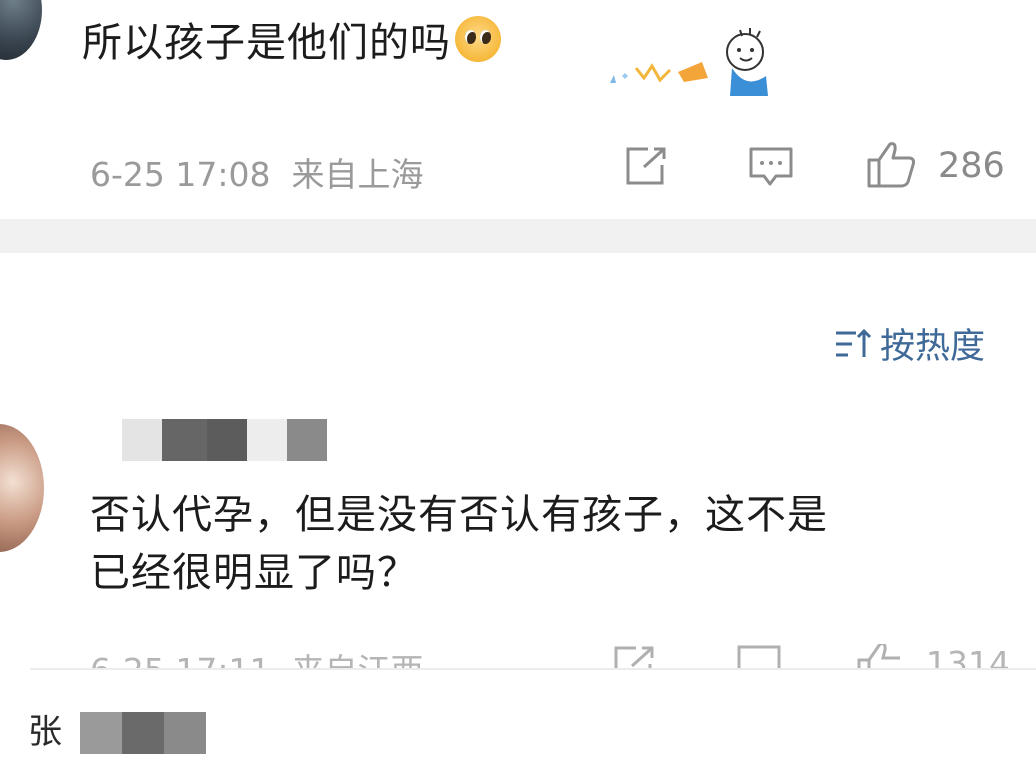 Image resolution: width=1036 pixels, height=764 pixels. I want to click on sort-icon, so click(854, 342).